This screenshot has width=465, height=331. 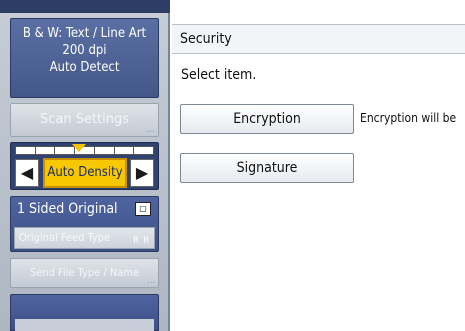 I want to click on dialog-title: Security, so click(x=318, y=39).